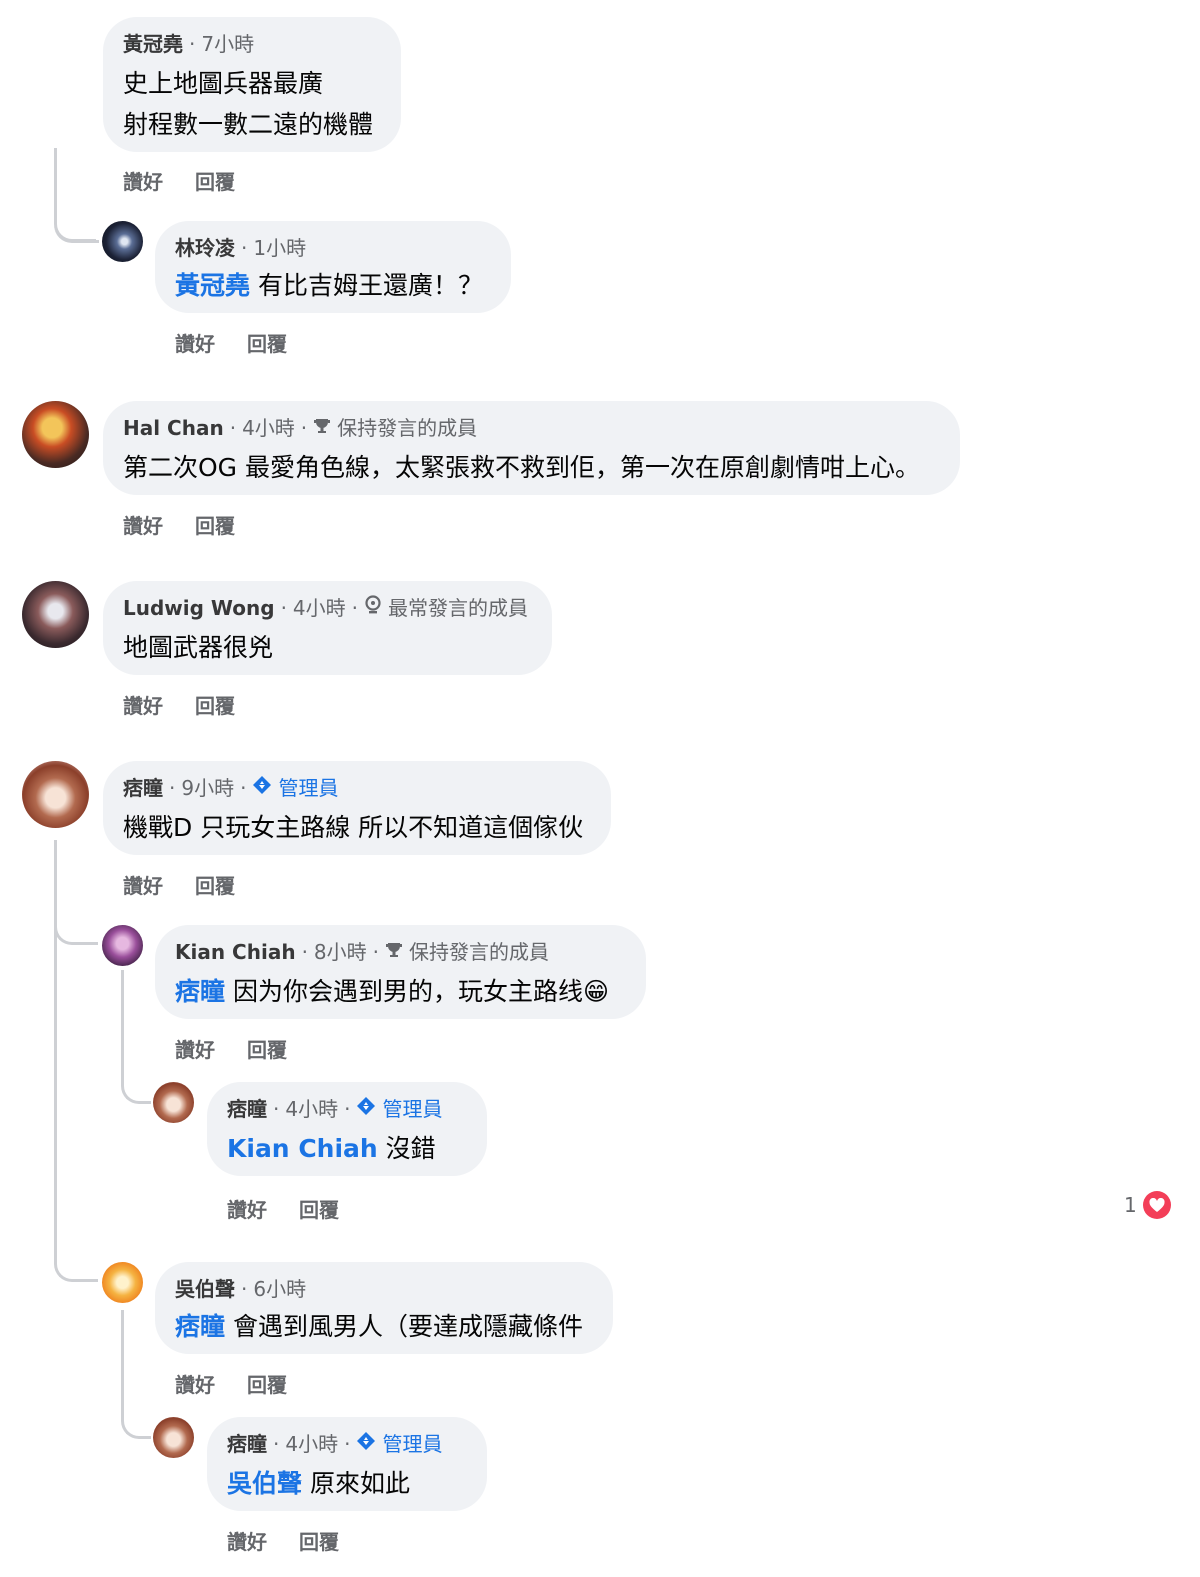 The height and width of the screenshot is (1577, 1200). Describe the element at coordinates (205, 1289) in the screenshot. I see `comment-author: 吳伯聲` at that location.